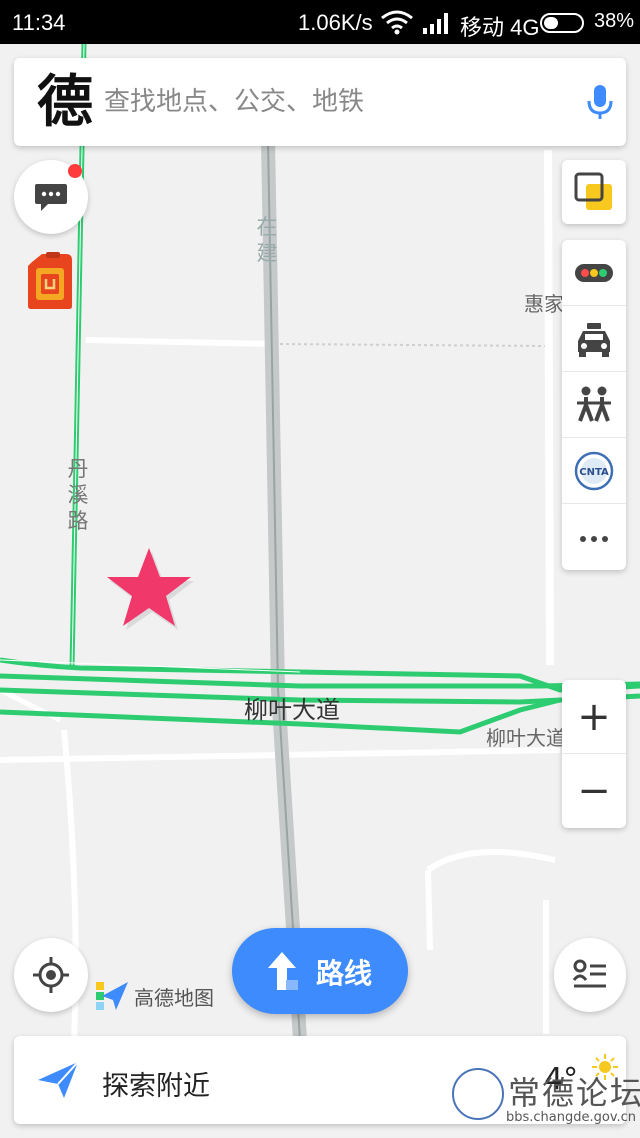 The image size is (640, 1138). I want to click on route-label: 路线, so click(344, 973).